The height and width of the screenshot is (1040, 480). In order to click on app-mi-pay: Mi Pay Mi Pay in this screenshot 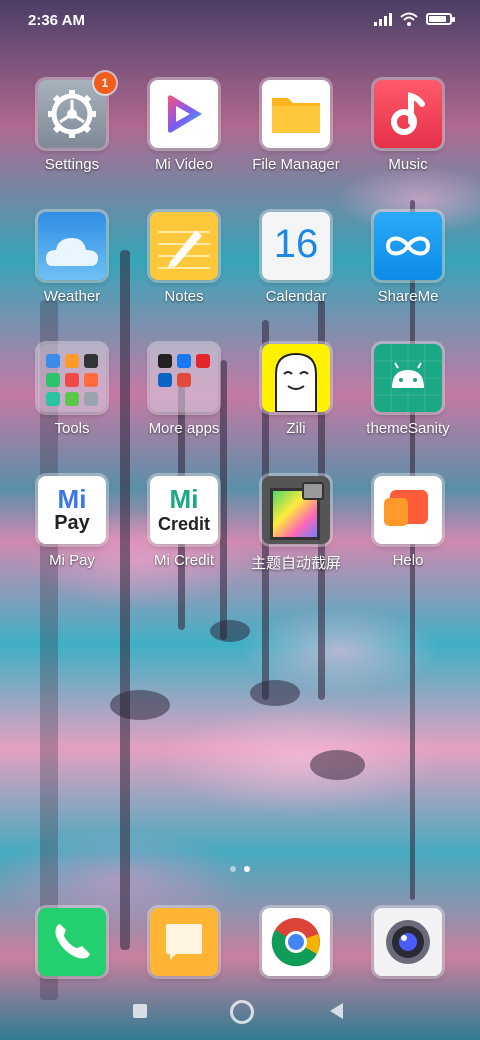, I will do `click(72, 522)`.